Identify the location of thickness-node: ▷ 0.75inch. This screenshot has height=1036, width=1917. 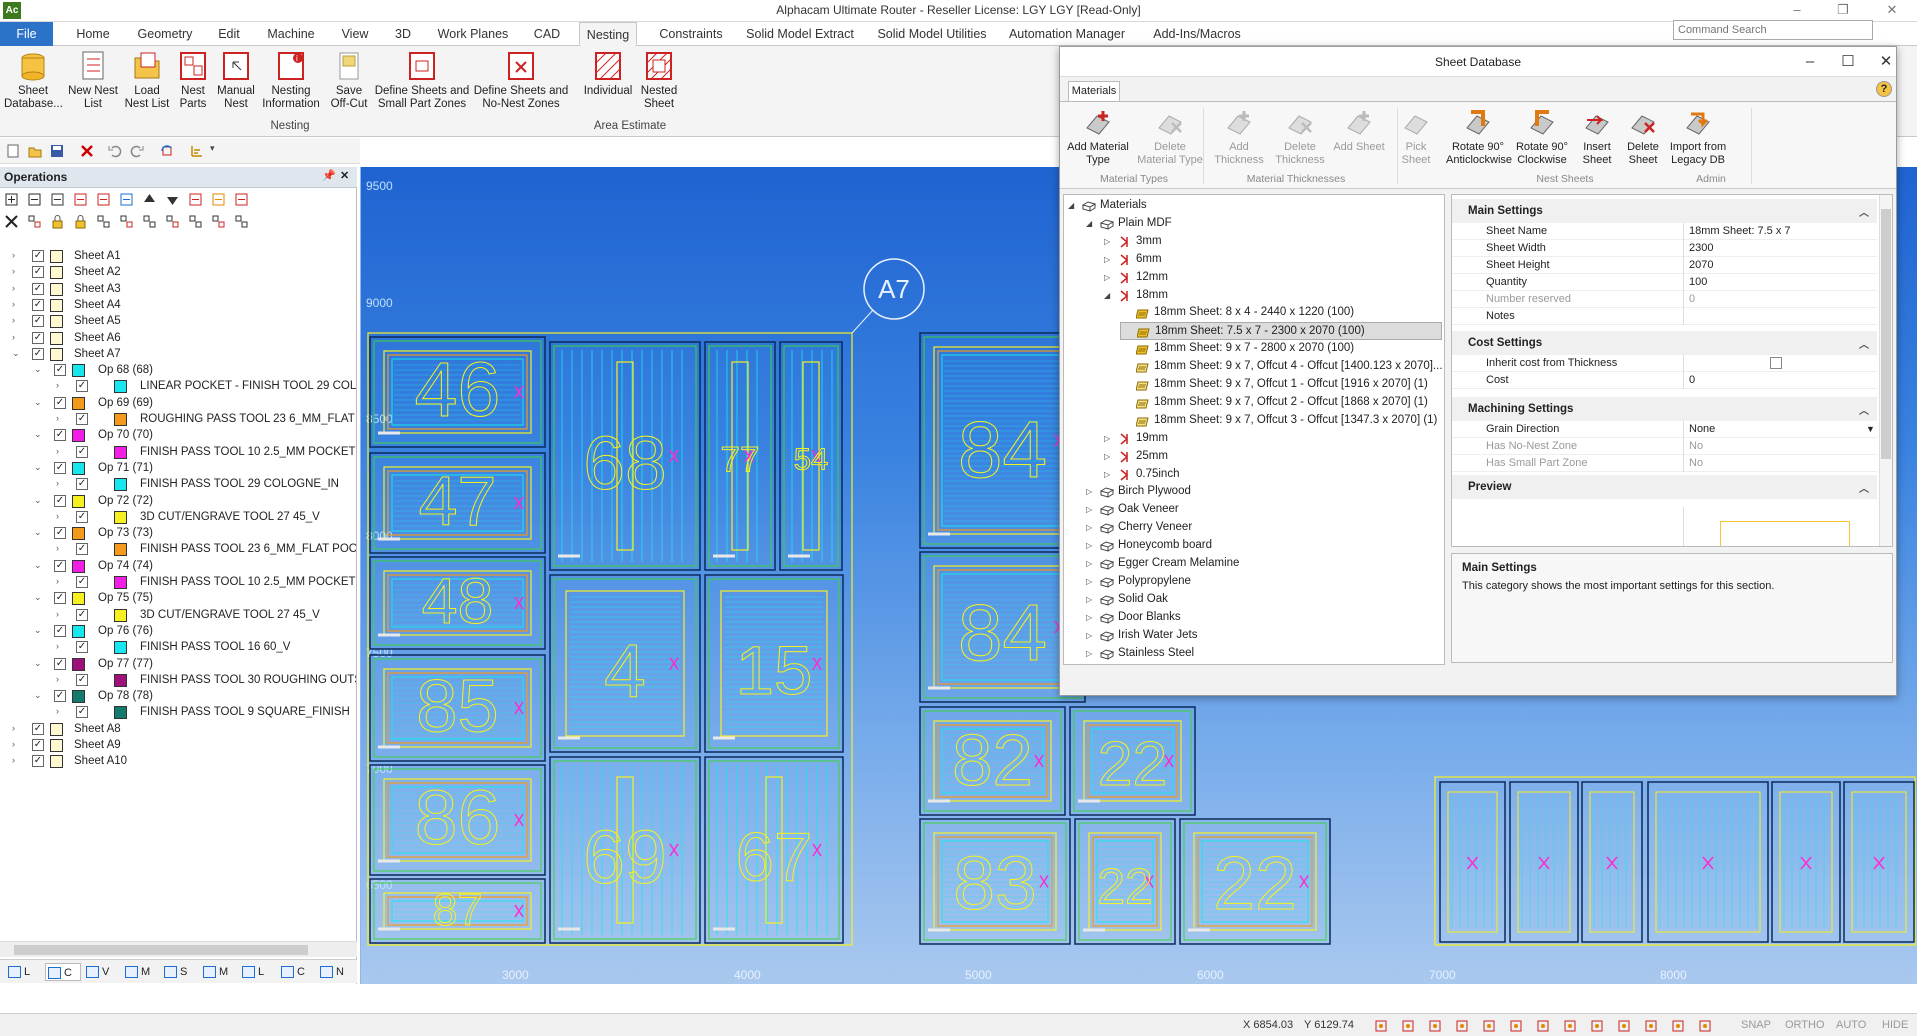
(1254, 475).